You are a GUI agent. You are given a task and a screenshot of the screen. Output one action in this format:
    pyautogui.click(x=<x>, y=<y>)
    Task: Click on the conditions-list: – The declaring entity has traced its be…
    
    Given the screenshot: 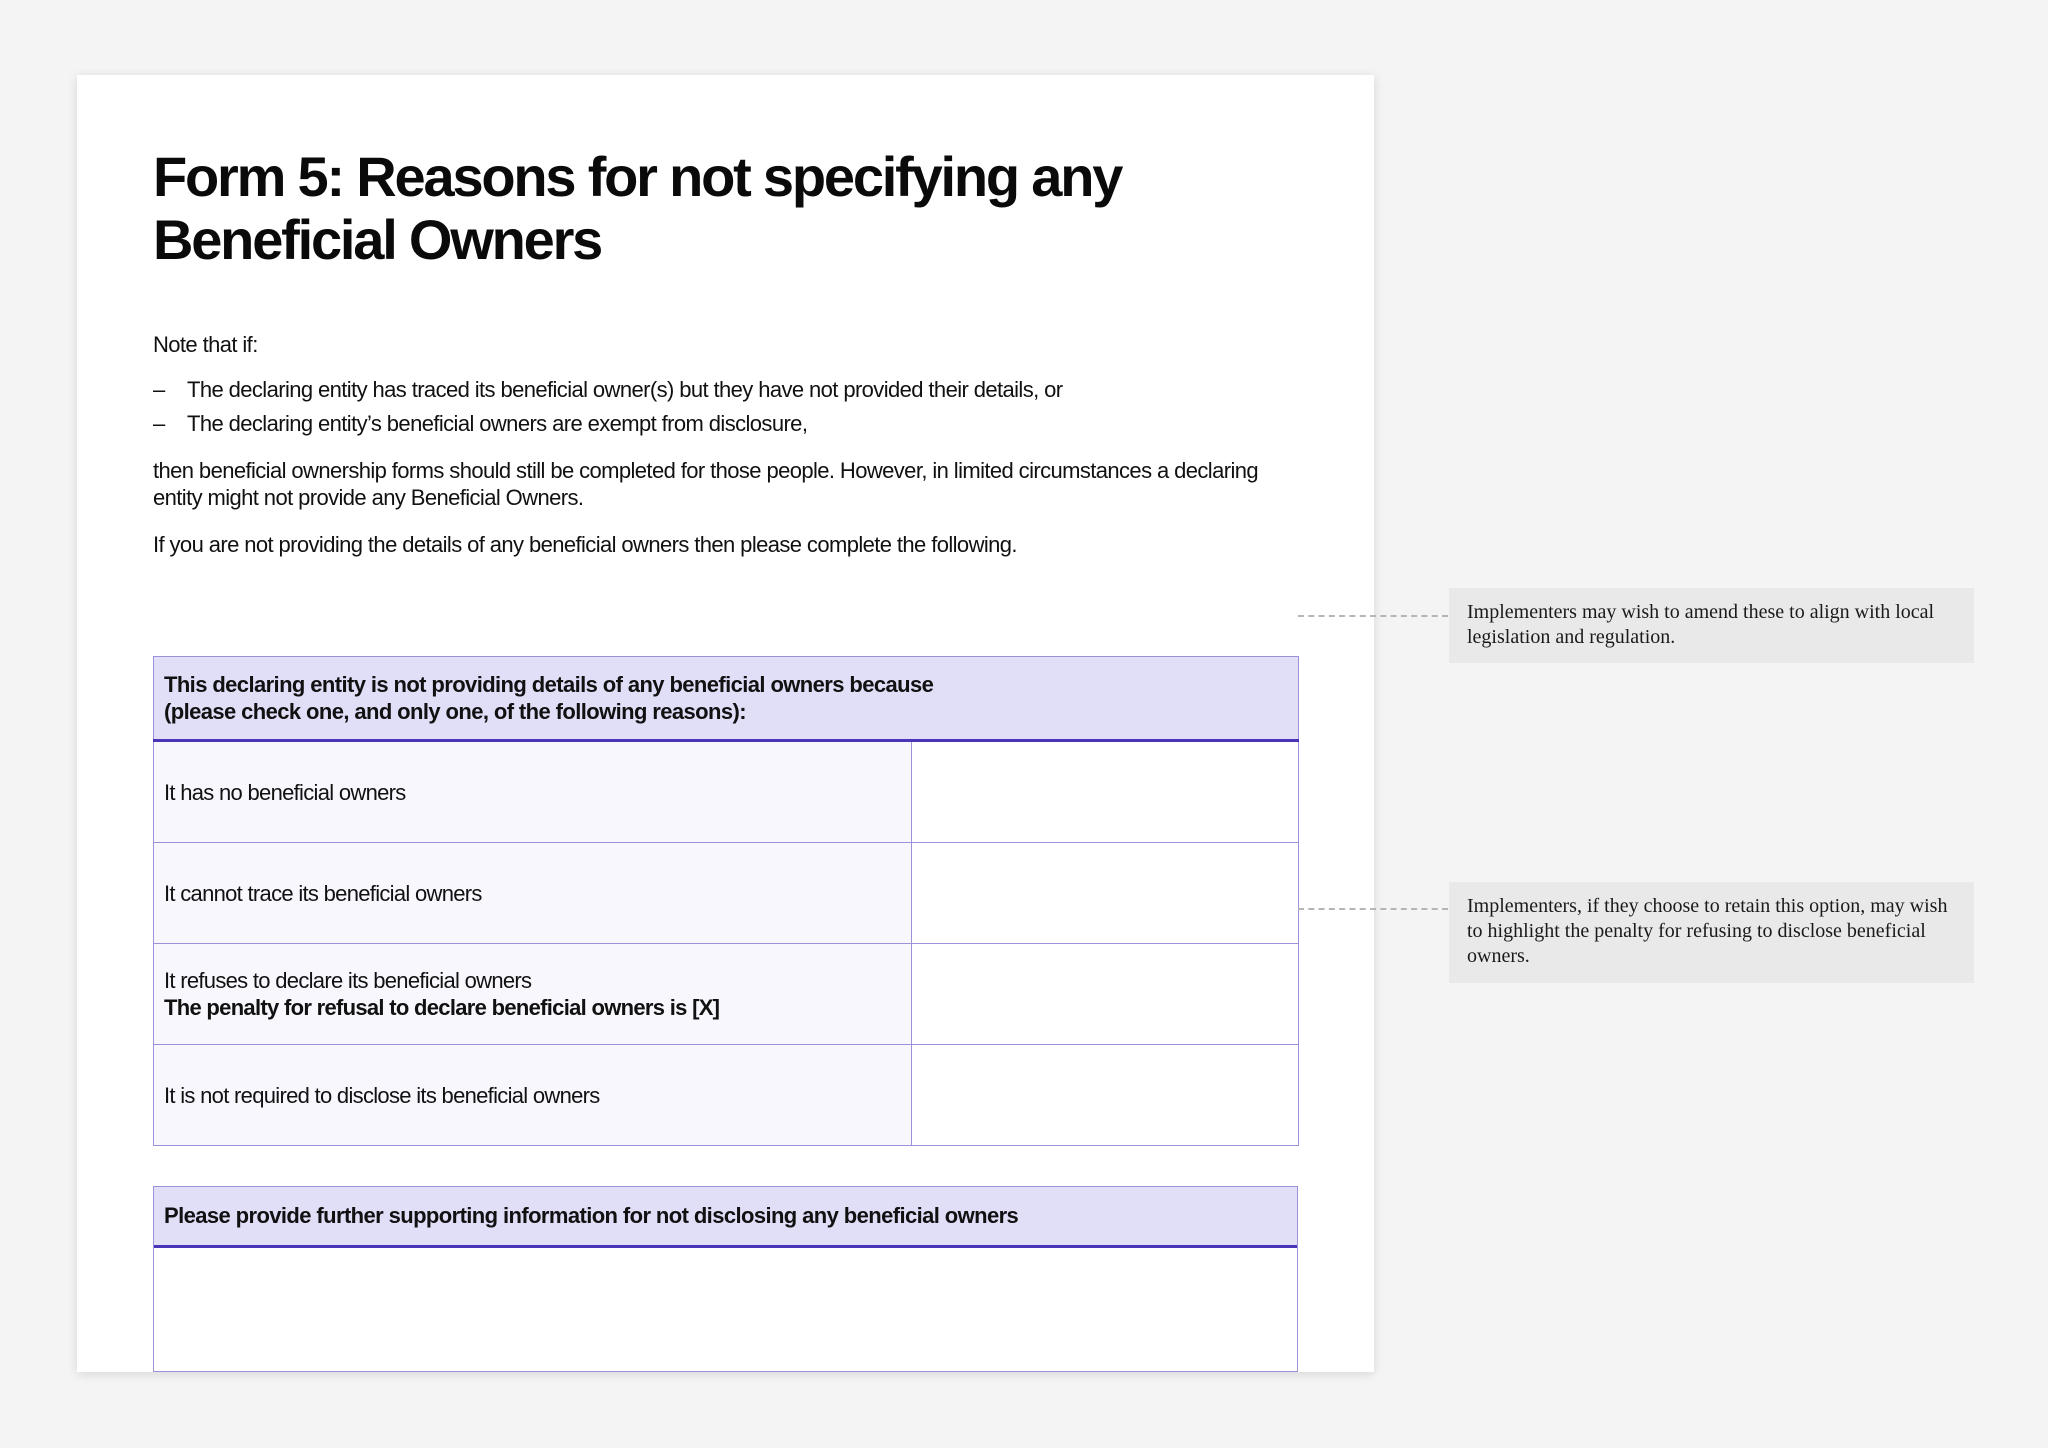 What is the action you would take?
    pyautogui.click(x=725, y=406)
    